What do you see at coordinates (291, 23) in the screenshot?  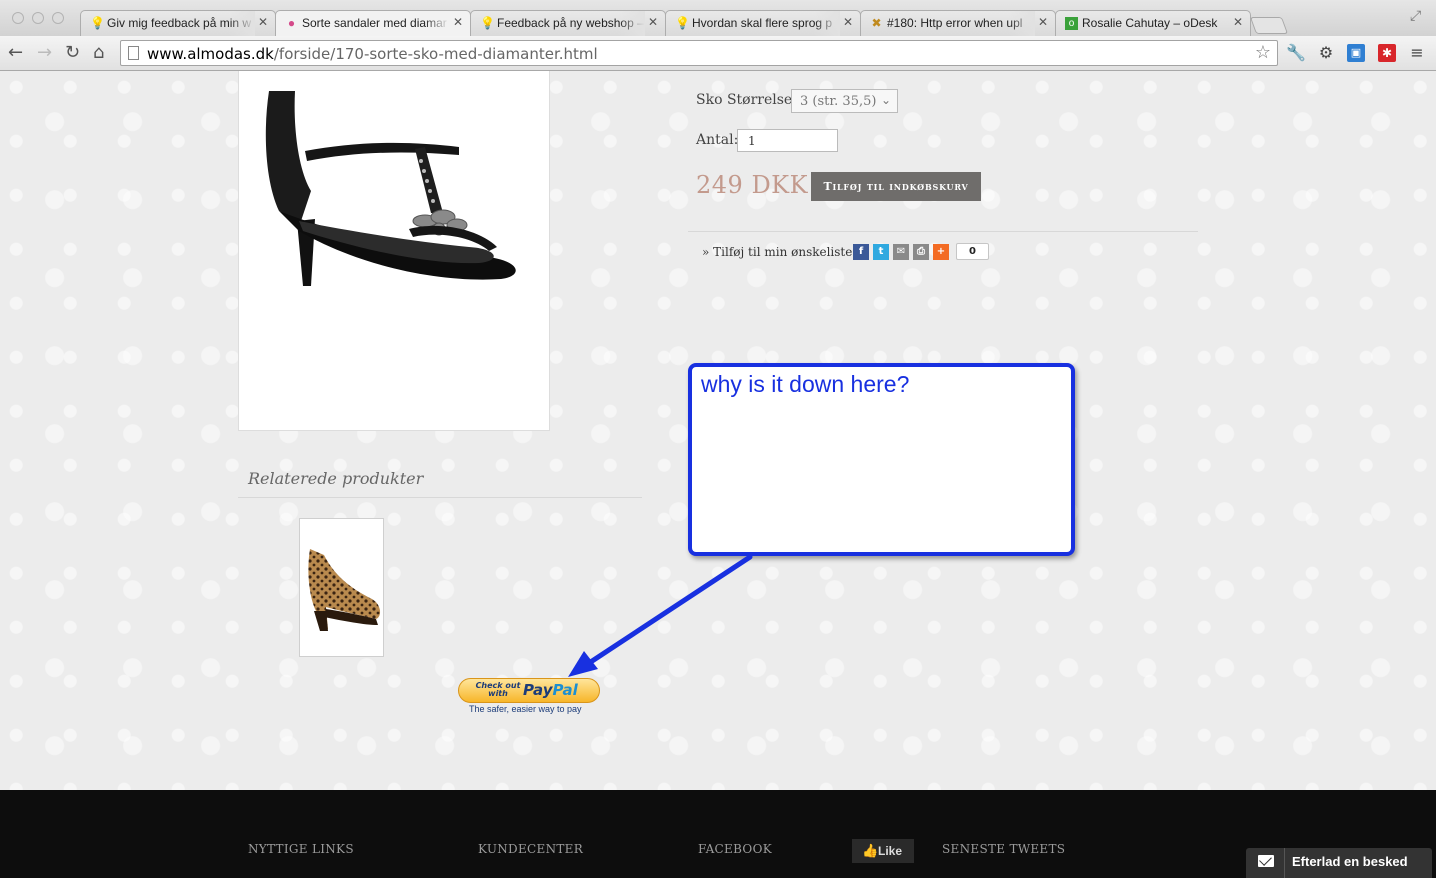 I see `almodas-favicon: ●` at bounding box center [291, 23].